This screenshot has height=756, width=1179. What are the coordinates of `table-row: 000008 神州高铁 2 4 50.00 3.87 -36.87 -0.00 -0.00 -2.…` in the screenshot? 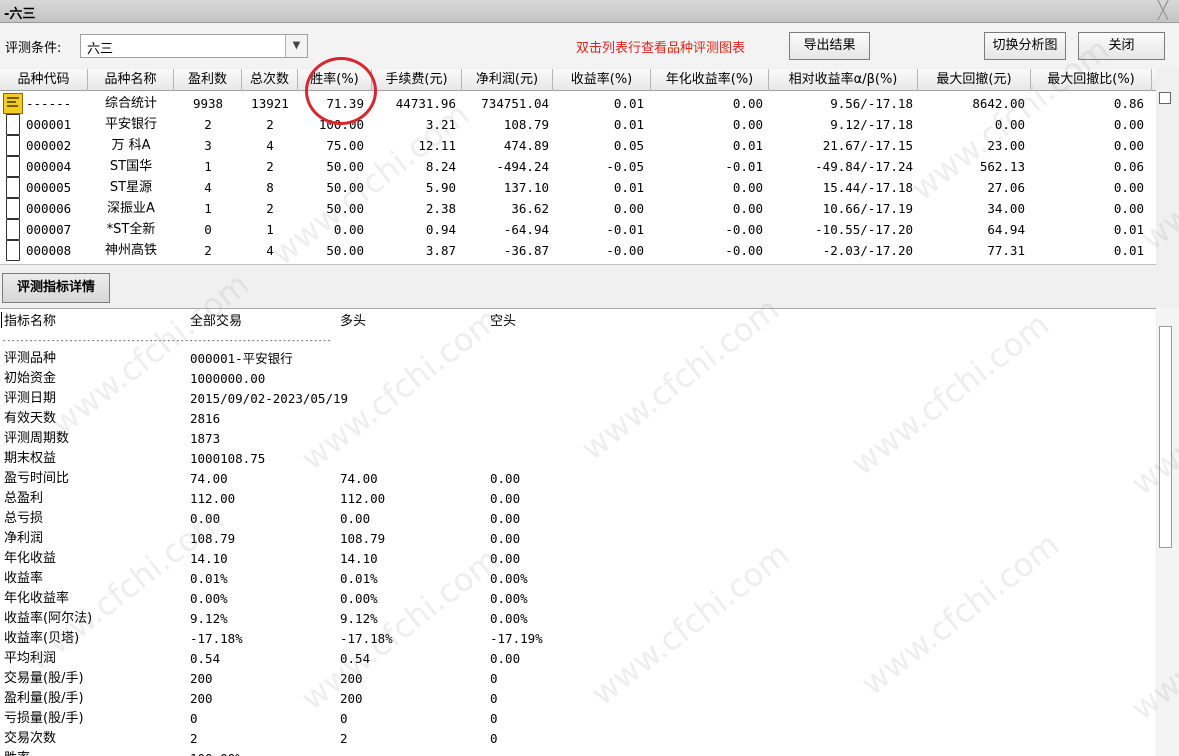 It's located at (578, 250).